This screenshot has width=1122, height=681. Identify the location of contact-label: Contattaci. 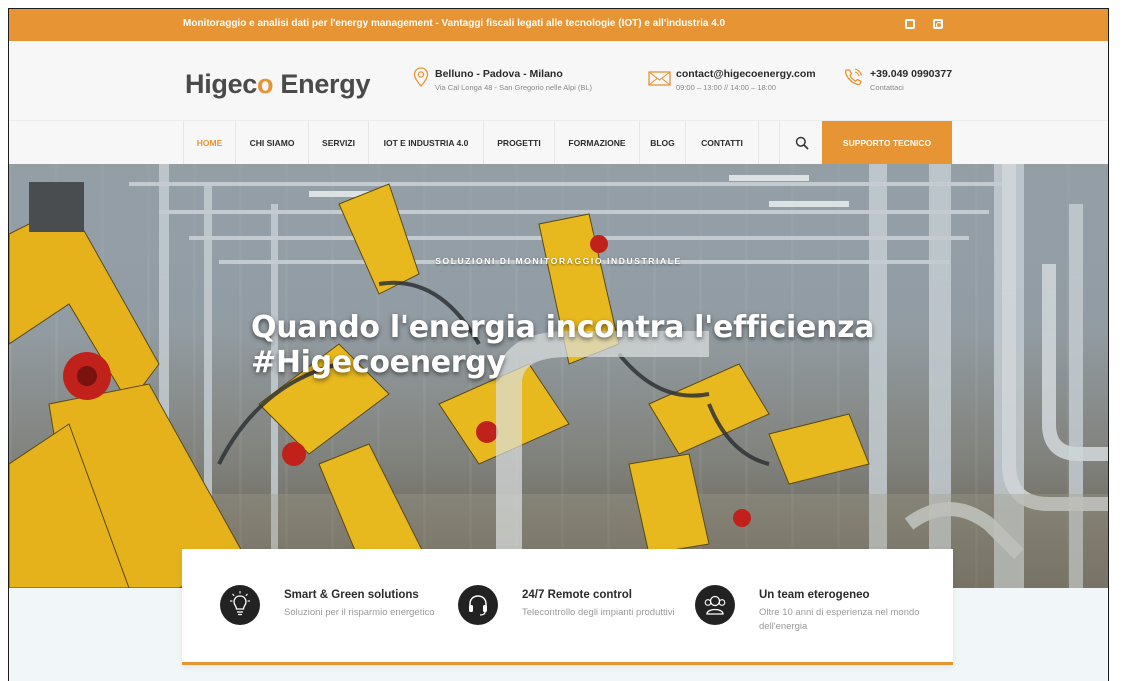
(887, 87).